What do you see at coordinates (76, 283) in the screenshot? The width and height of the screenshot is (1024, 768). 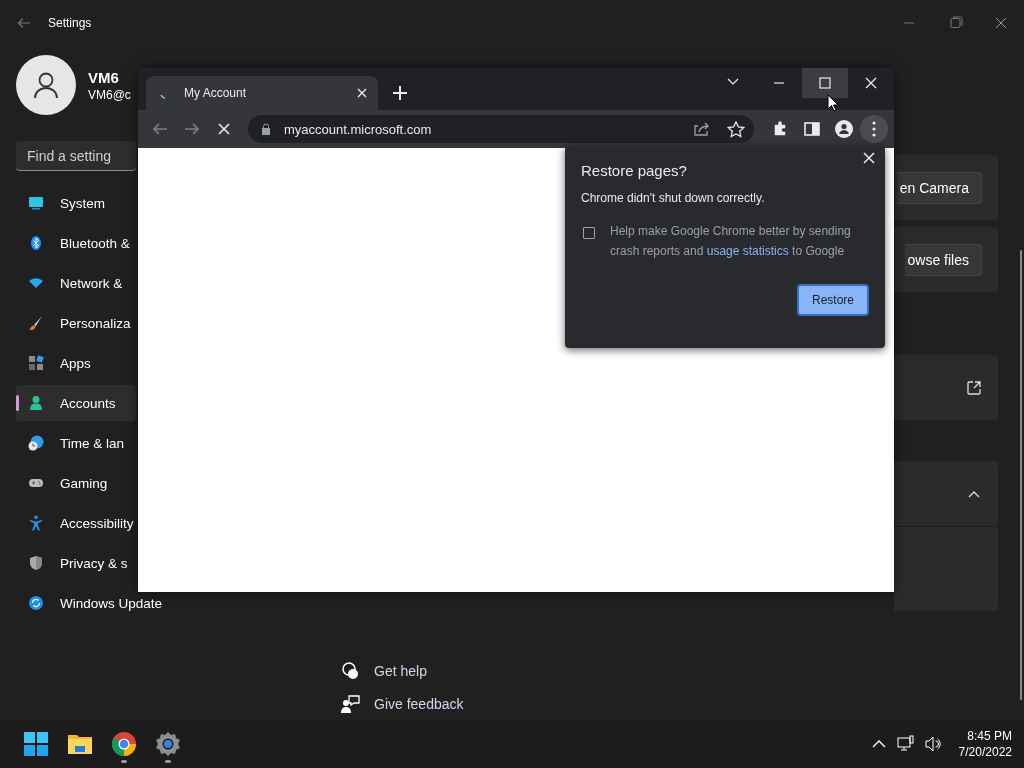 I see `nav-item: Network &` at bounding box center [76, 283].